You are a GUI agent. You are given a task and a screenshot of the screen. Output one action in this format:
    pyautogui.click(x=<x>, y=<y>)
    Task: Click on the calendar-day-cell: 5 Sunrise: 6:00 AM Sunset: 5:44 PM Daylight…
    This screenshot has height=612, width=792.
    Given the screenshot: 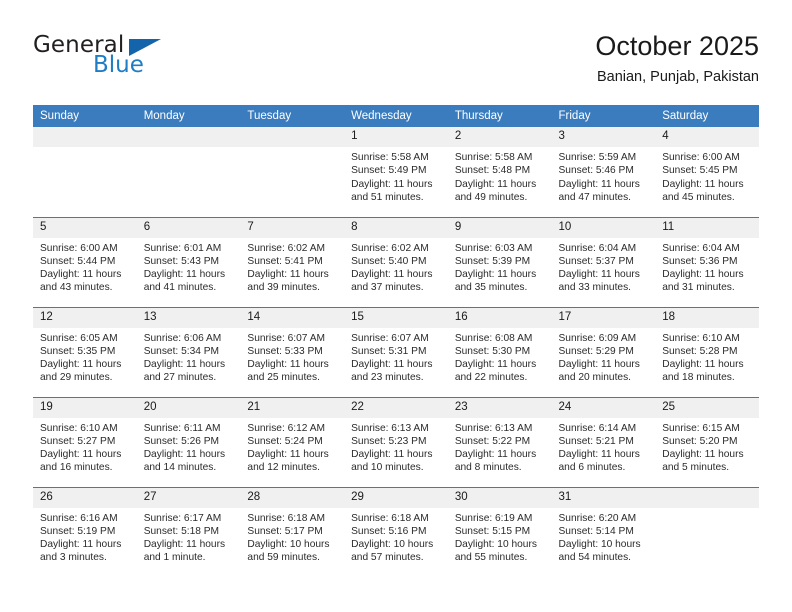 What is the action you would take?
    pyautogui.click(x=85, y=261)
    